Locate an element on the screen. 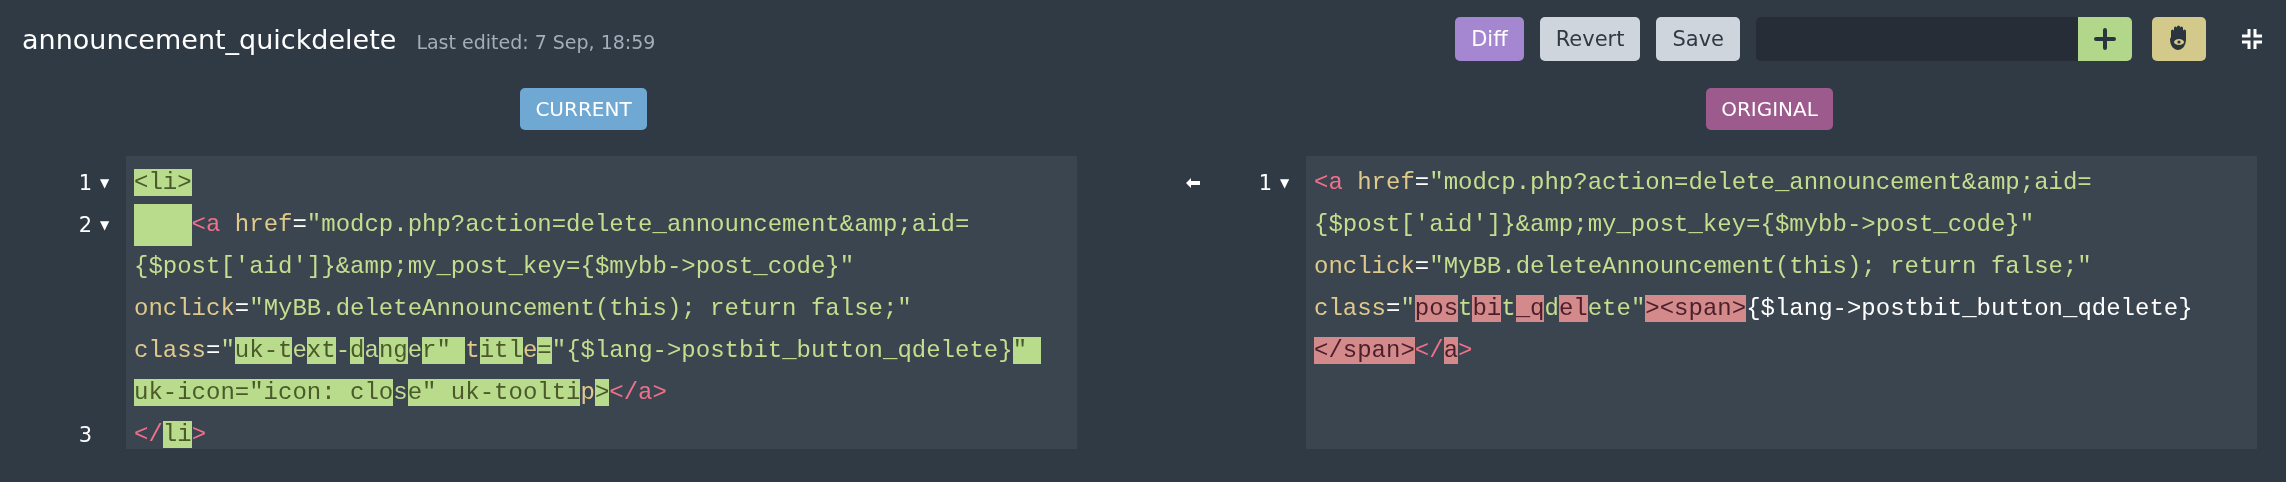 Image resolution: width=2286 pixels, height=482 pixels. toolbar-button: Save is located at coordinates (1698, 39).